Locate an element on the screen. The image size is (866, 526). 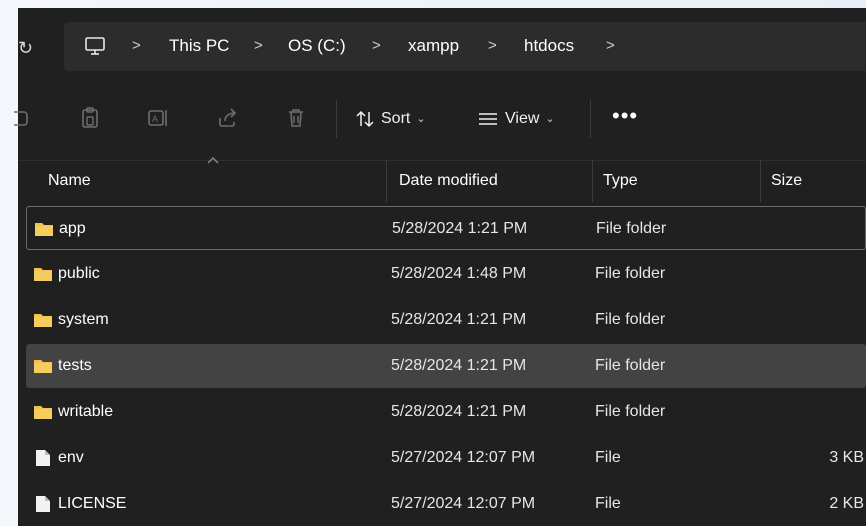
file-size: 3 KB is located at coordinates (846, 457).